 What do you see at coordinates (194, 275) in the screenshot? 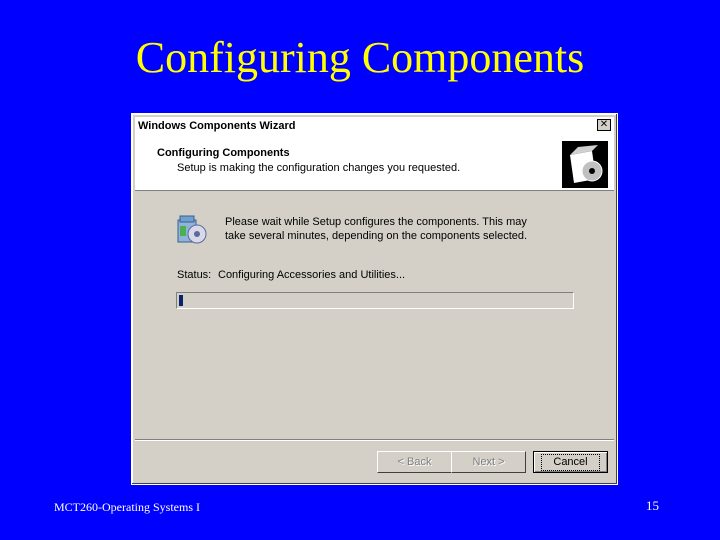
I see `status-label: Status:` at bounding box center [194, 275].